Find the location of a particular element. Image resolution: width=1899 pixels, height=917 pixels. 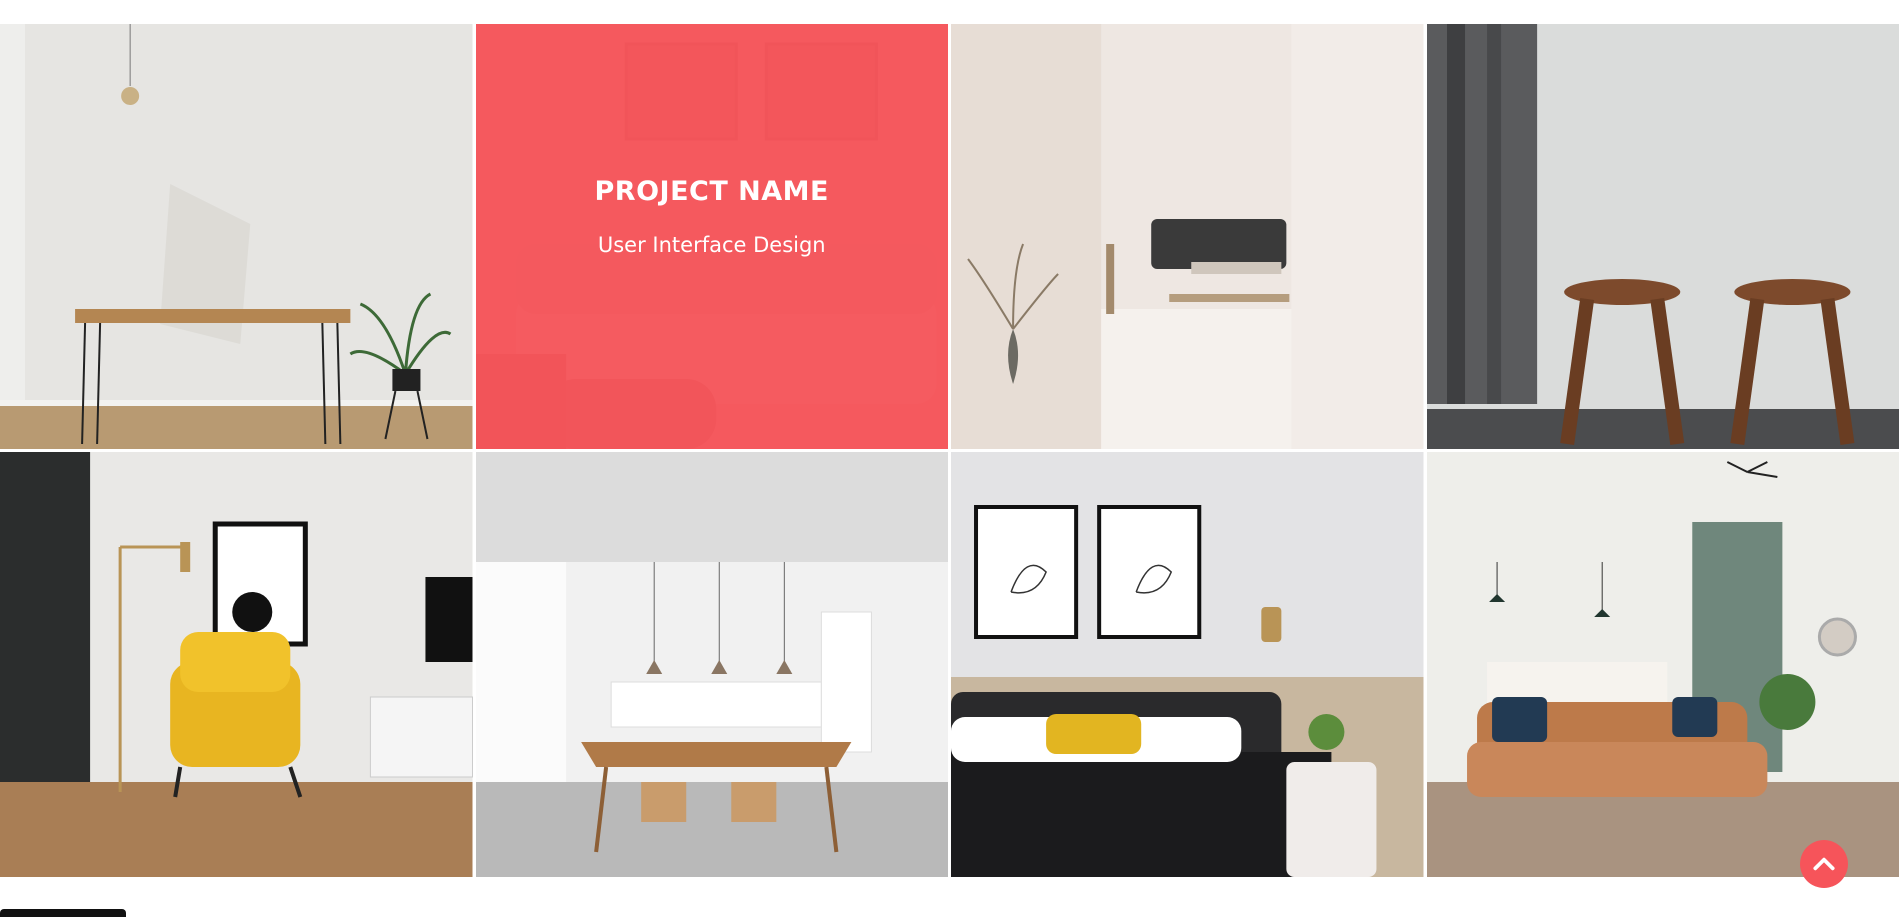

photo-leather-sofa is located at coordinates (1663, 664).